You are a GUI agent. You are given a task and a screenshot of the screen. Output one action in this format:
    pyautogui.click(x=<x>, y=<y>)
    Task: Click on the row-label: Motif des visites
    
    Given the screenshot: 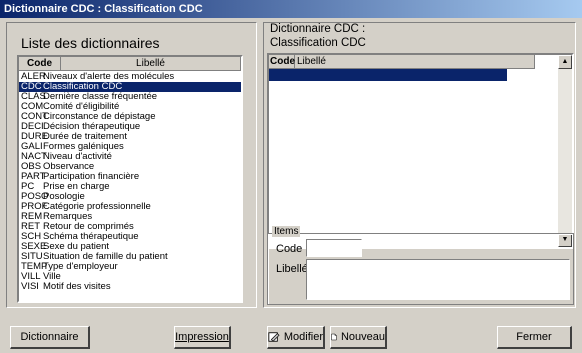 What is the action you would take?
    pyautogui.click(x=77, y=286)
    